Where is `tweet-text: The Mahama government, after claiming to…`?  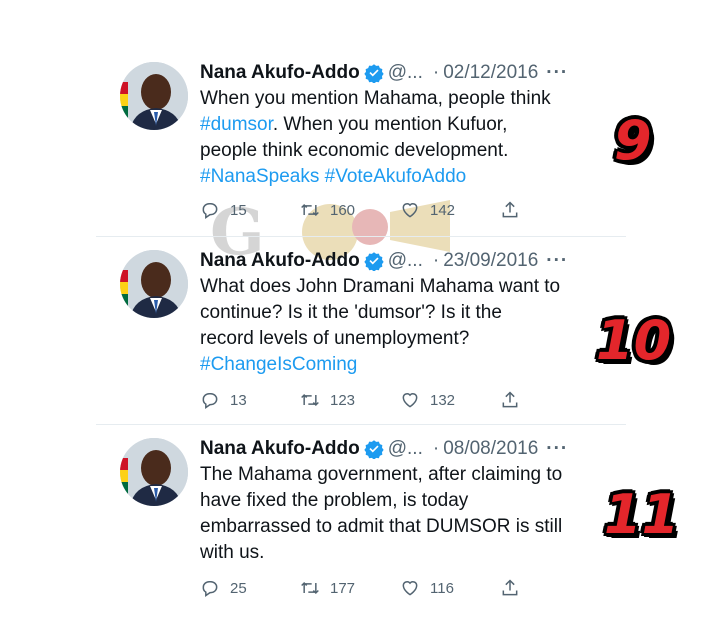
tweet-text: The Mahama government, after claiming to… is located at coordinates (400, 514).